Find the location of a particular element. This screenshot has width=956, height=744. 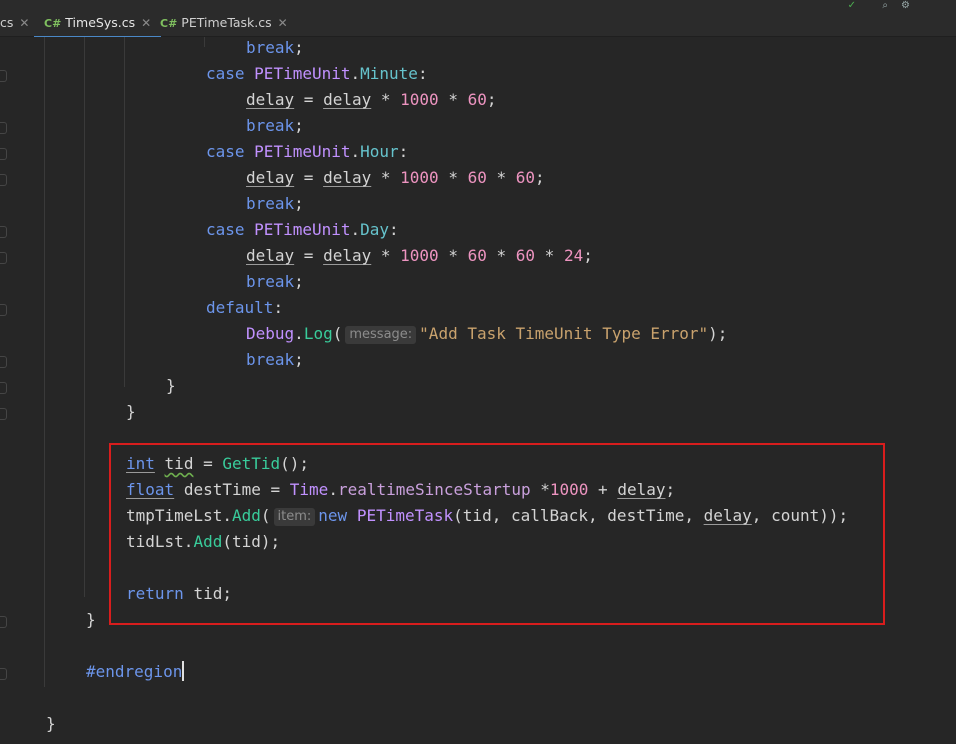

editor-tab-bar: cs ✕ C# TimeSys.cs ✕ C# PETimeTask.cs ✕ ✓ ⌕ ⚙ is located at coordinates (478, 19).